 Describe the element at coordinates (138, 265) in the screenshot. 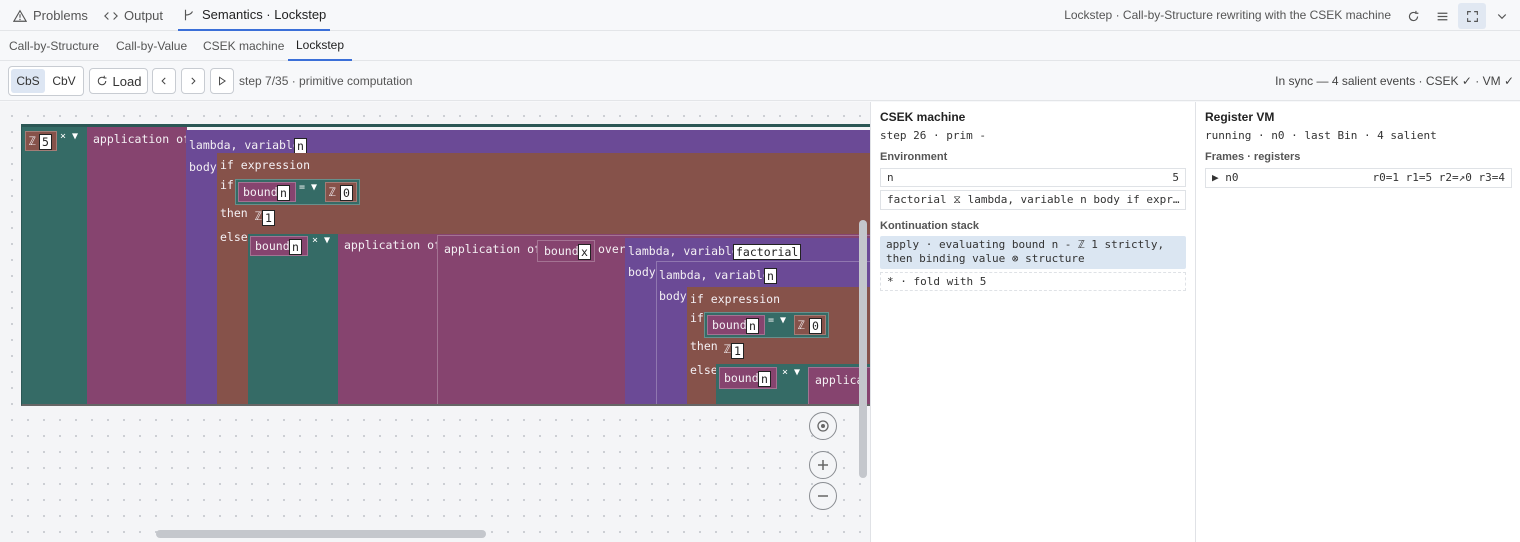

I see `application-node: application of` at that location.